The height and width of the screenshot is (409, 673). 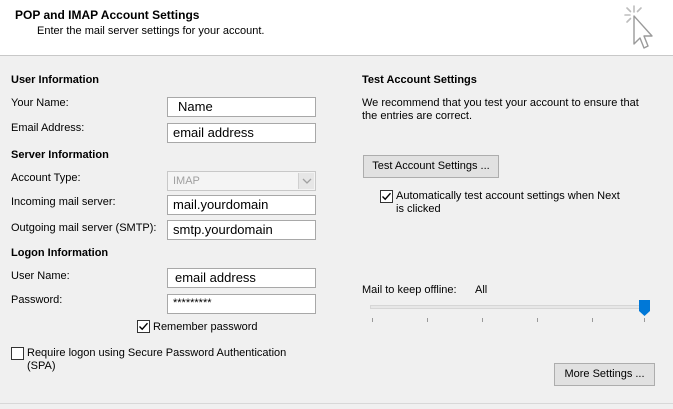 What do you see at coordinates (40, 276) in the screenshot?
I see `user-name-label: User Name:` at bounding box center [40, 276].